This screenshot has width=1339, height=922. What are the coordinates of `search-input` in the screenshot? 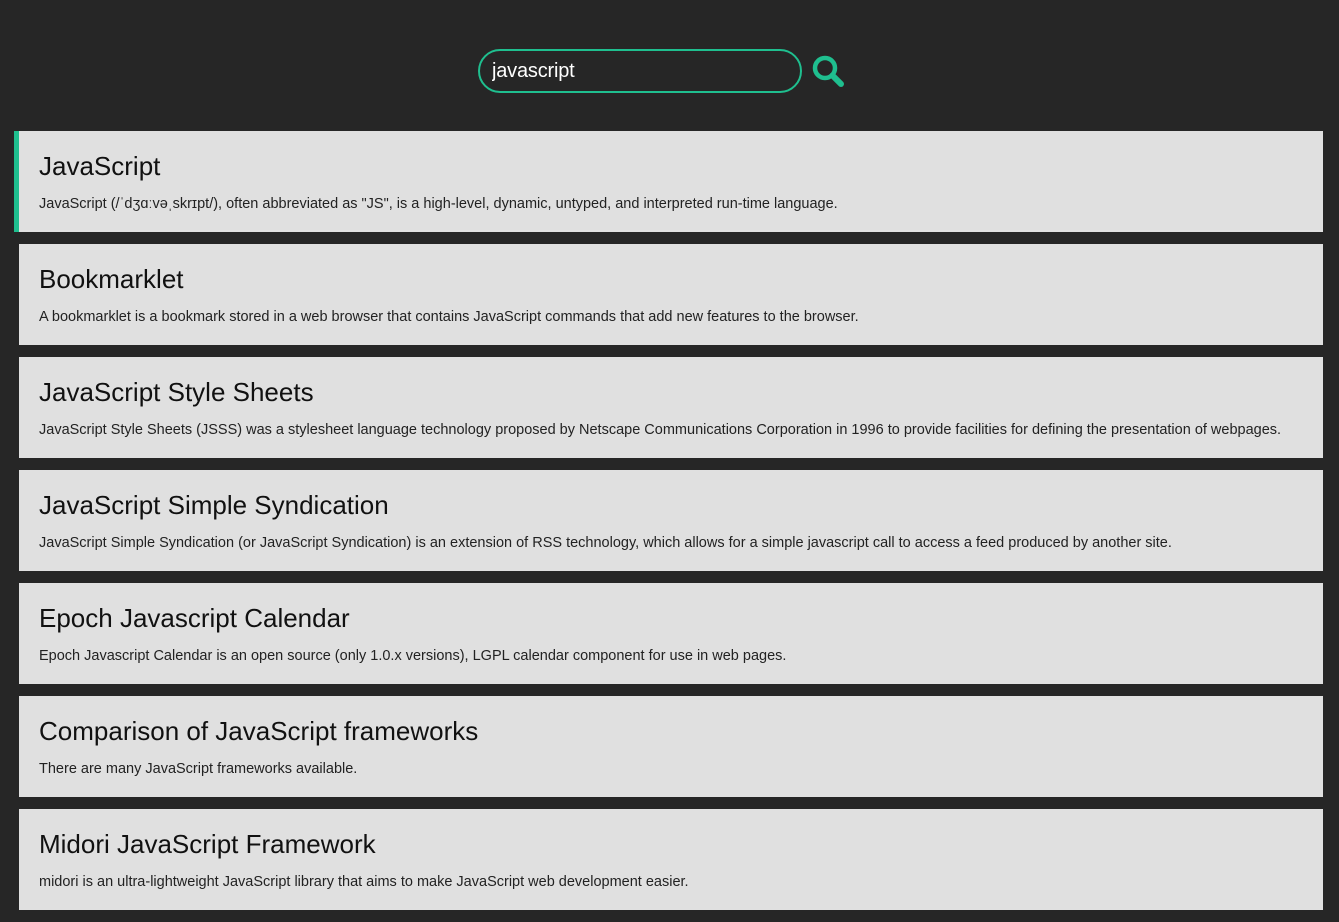 It's located at (640, 71).